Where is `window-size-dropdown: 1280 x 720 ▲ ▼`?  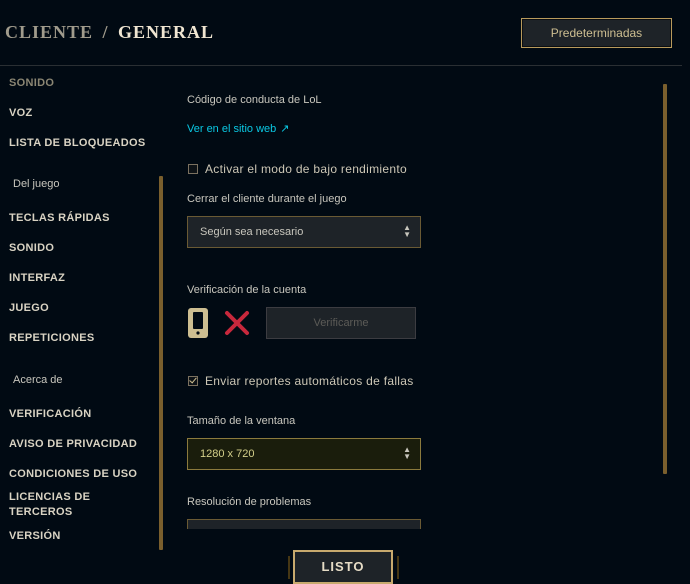 window-size-dropdown: 1280 x 720 ▲ ▼ is located at coordinates (304, 454).